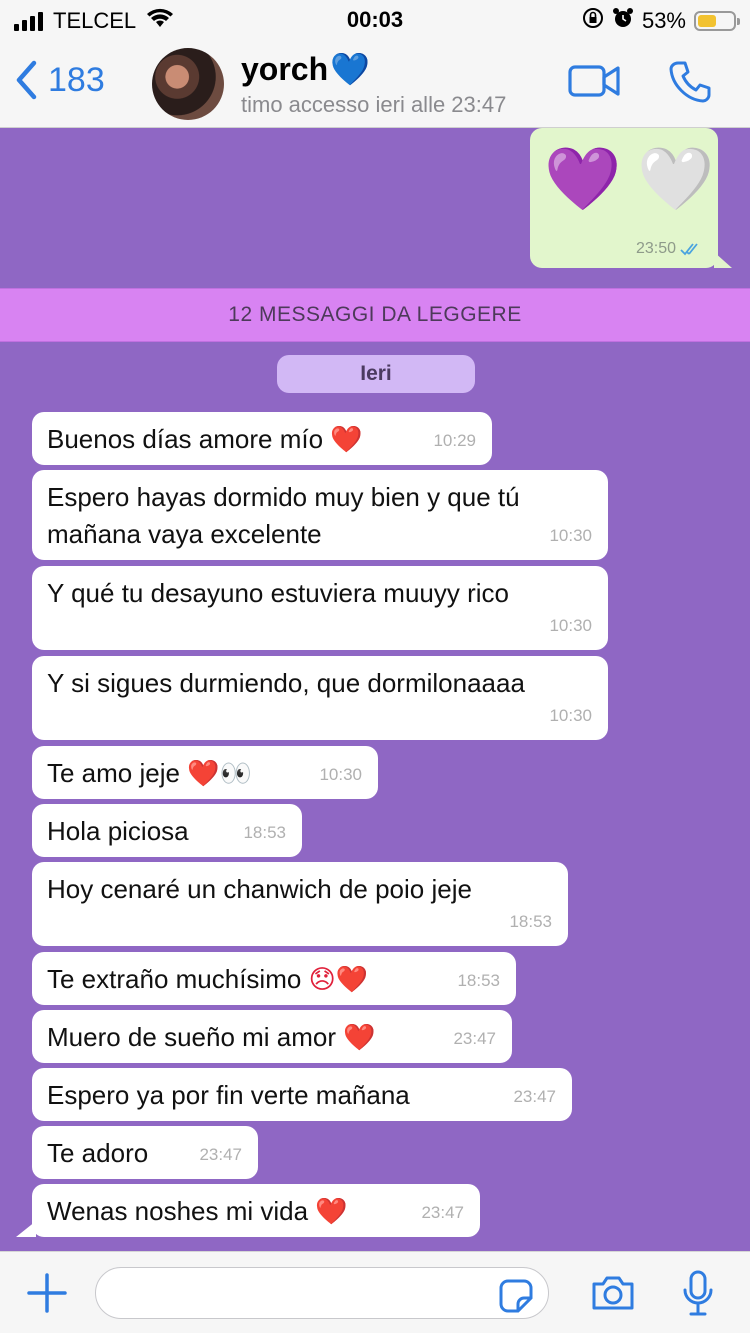  Describe the element at coordinates (689, 249) in the screenshot. I see `double-check-icon` at that location.